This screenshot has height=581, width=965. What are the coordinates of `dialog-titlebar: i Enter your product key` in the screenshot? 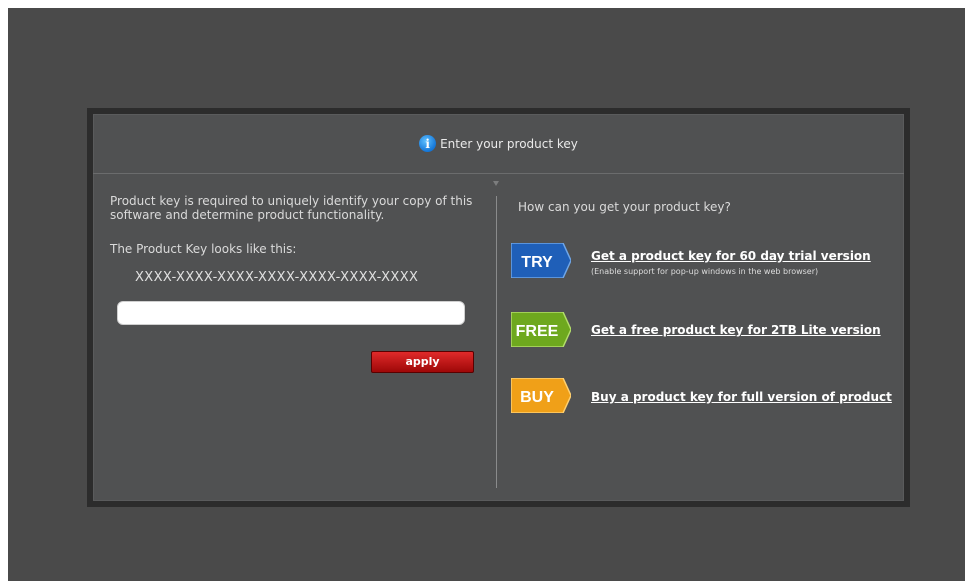 It's located at (498, 144).